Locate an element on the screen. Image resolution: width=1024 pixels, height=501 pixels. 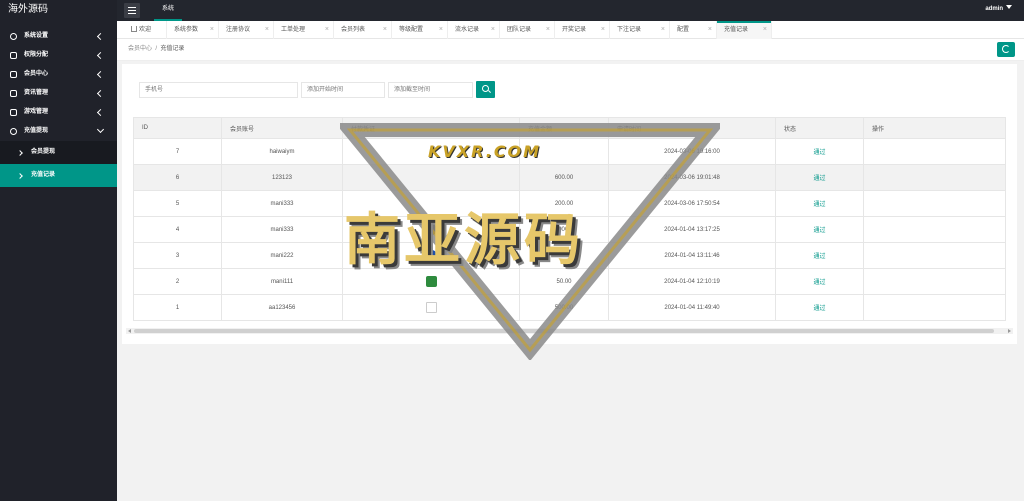
cell-account: mani222 is located at coordinates (282, 255).